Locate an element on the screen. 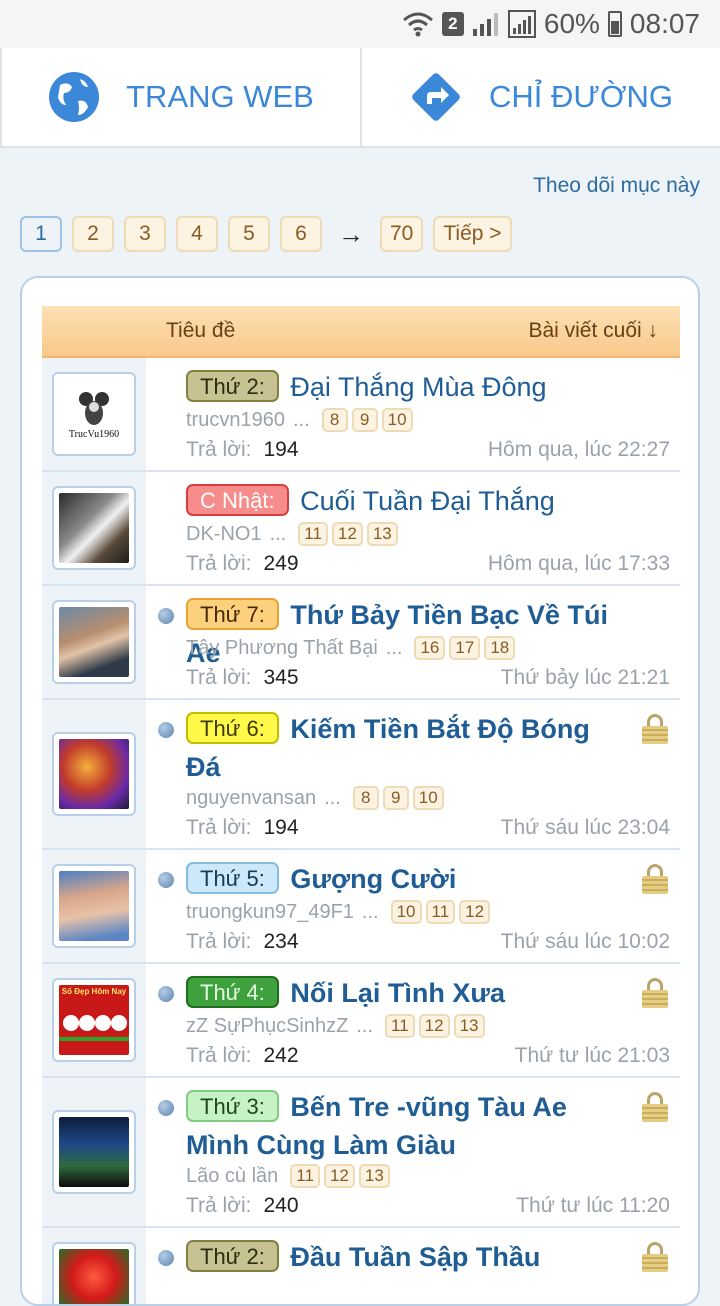 The height and width of the screenshot is (1306, 720). status-bar: 2 60% 08:07 is located at coordinates (360, 24).